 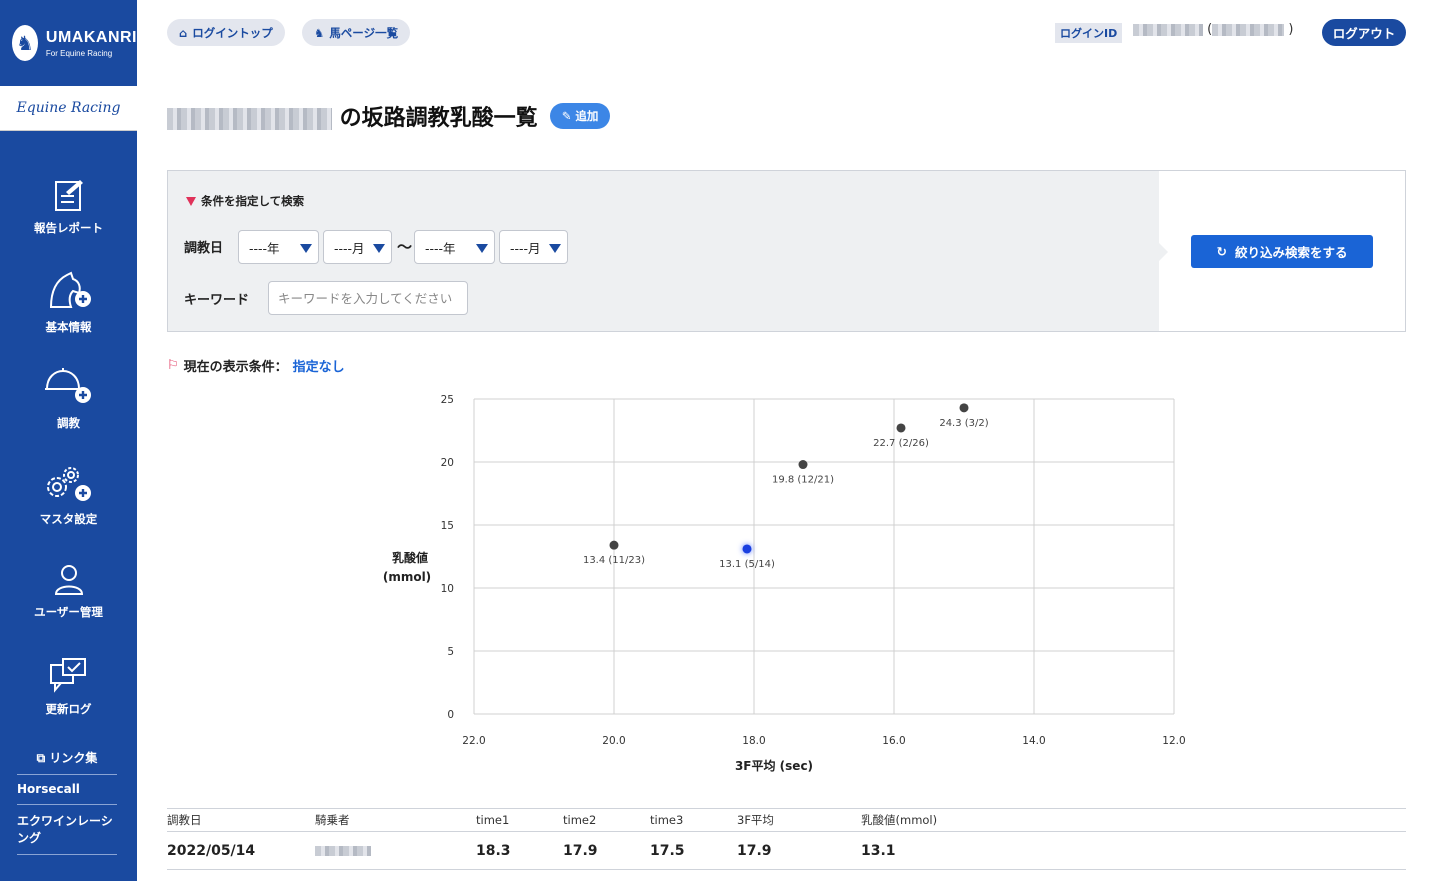 I want to click on nav-label: 調教, so click(x=68, y=423).